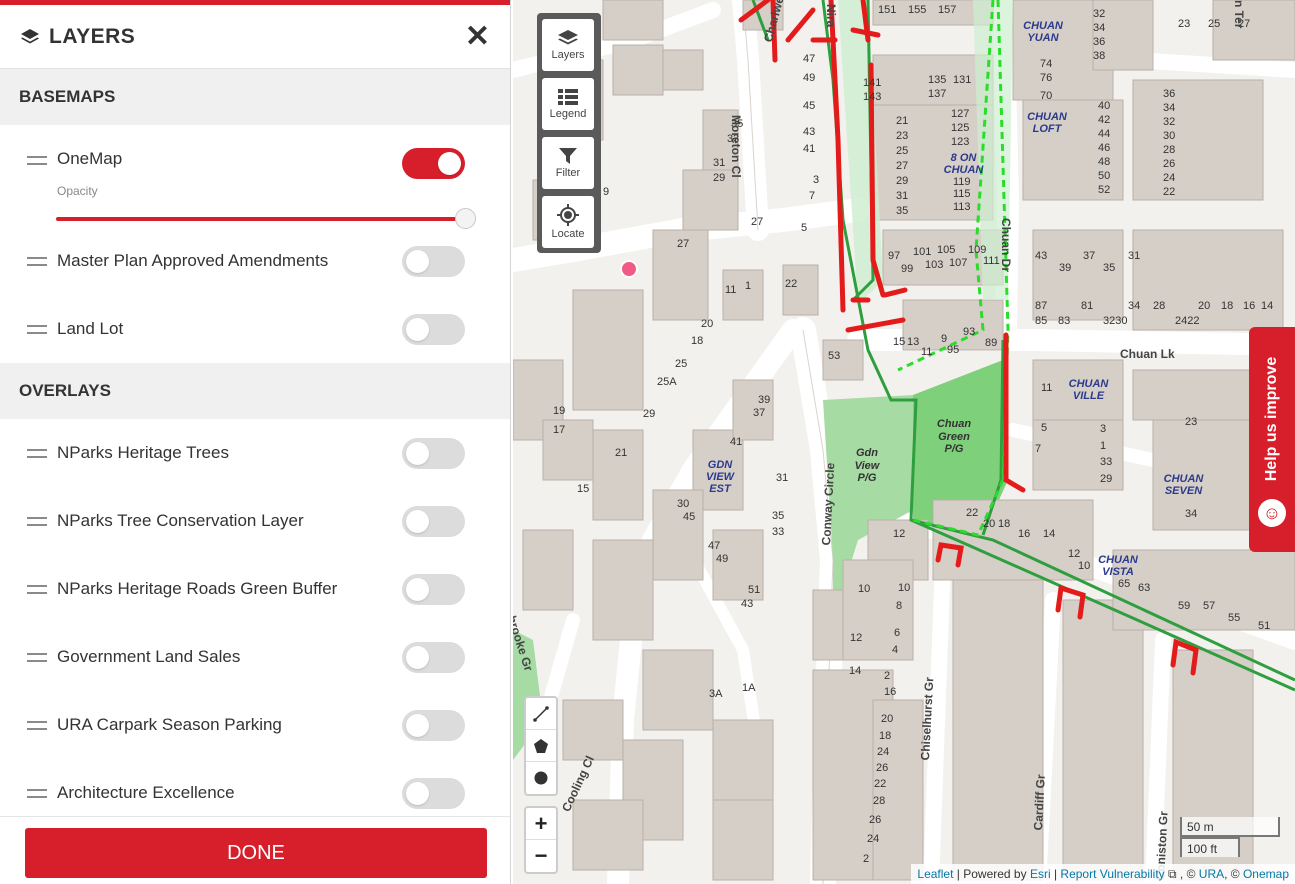  I want to click on house-number: 43, so click(809, 132).